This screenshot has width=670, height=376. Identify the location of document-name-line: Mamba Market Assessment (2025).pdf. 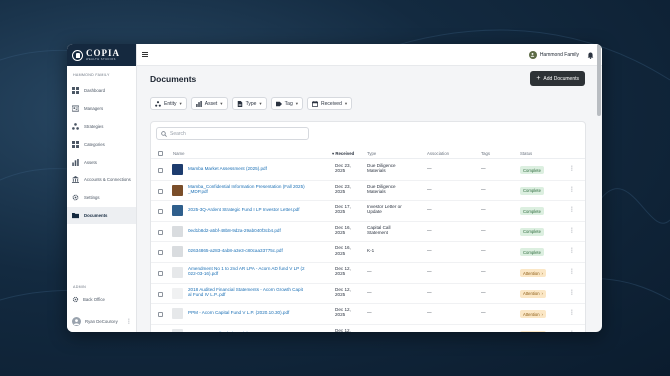
(227, 168).